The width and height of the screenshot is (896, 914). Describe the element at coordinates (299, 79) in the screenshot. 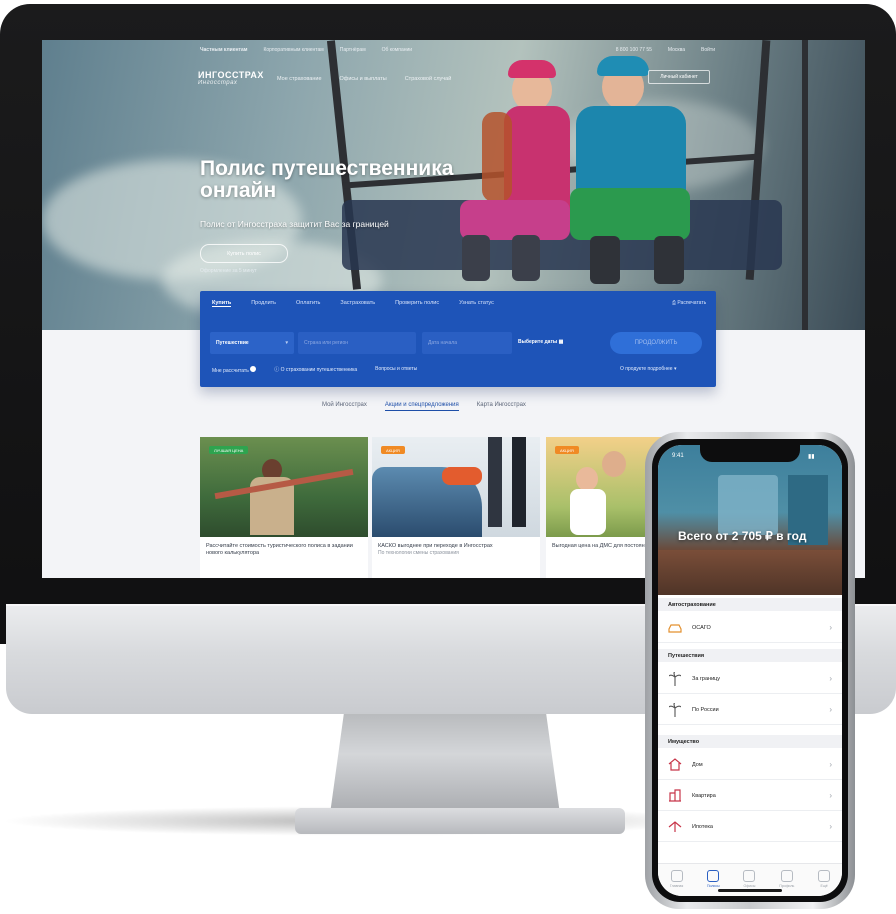

I see `mainnav-my-insurance: Мое страхование` at that location.